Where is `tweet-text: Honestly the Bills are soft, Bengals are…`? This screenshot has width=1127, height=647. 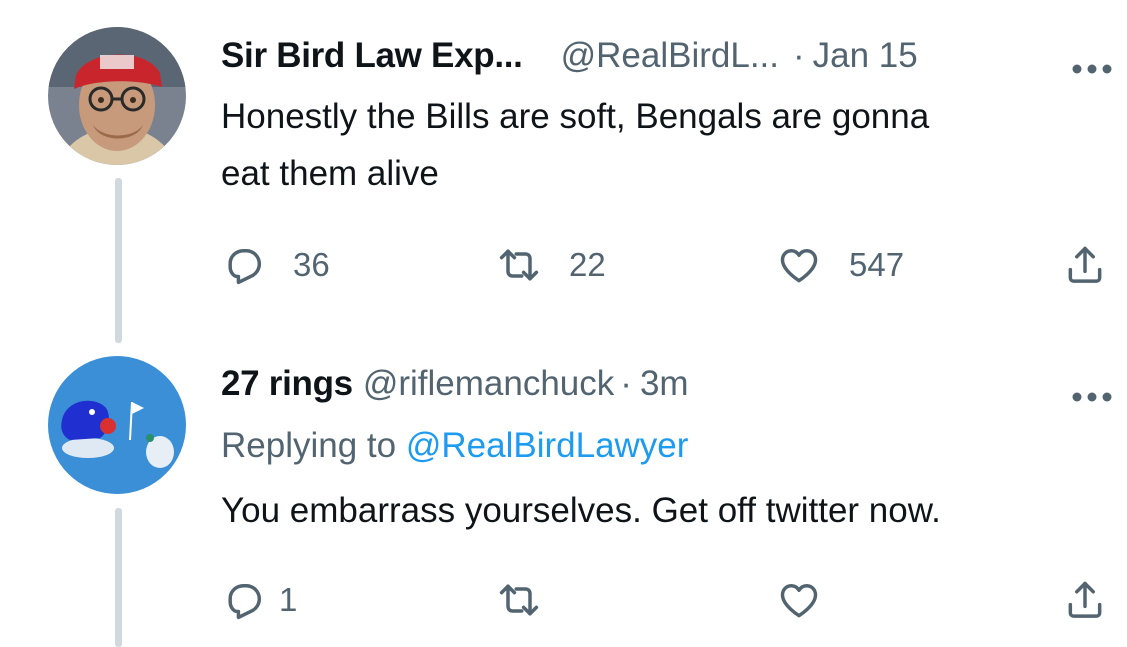
tweet-text: Honestly the Bills are soft, Bengals are… is located at coordinates (661, 145).